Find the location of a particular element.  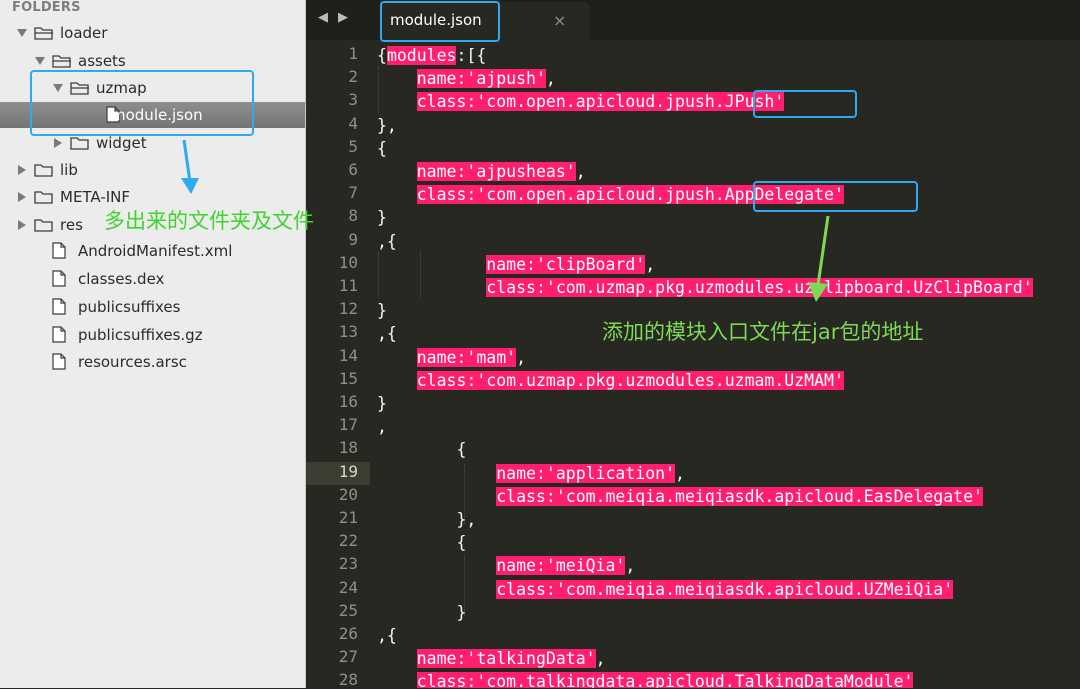

annotation-entry-note: 添加的模块入口文件在jar包的地址 is located at coordinates (763, 332).